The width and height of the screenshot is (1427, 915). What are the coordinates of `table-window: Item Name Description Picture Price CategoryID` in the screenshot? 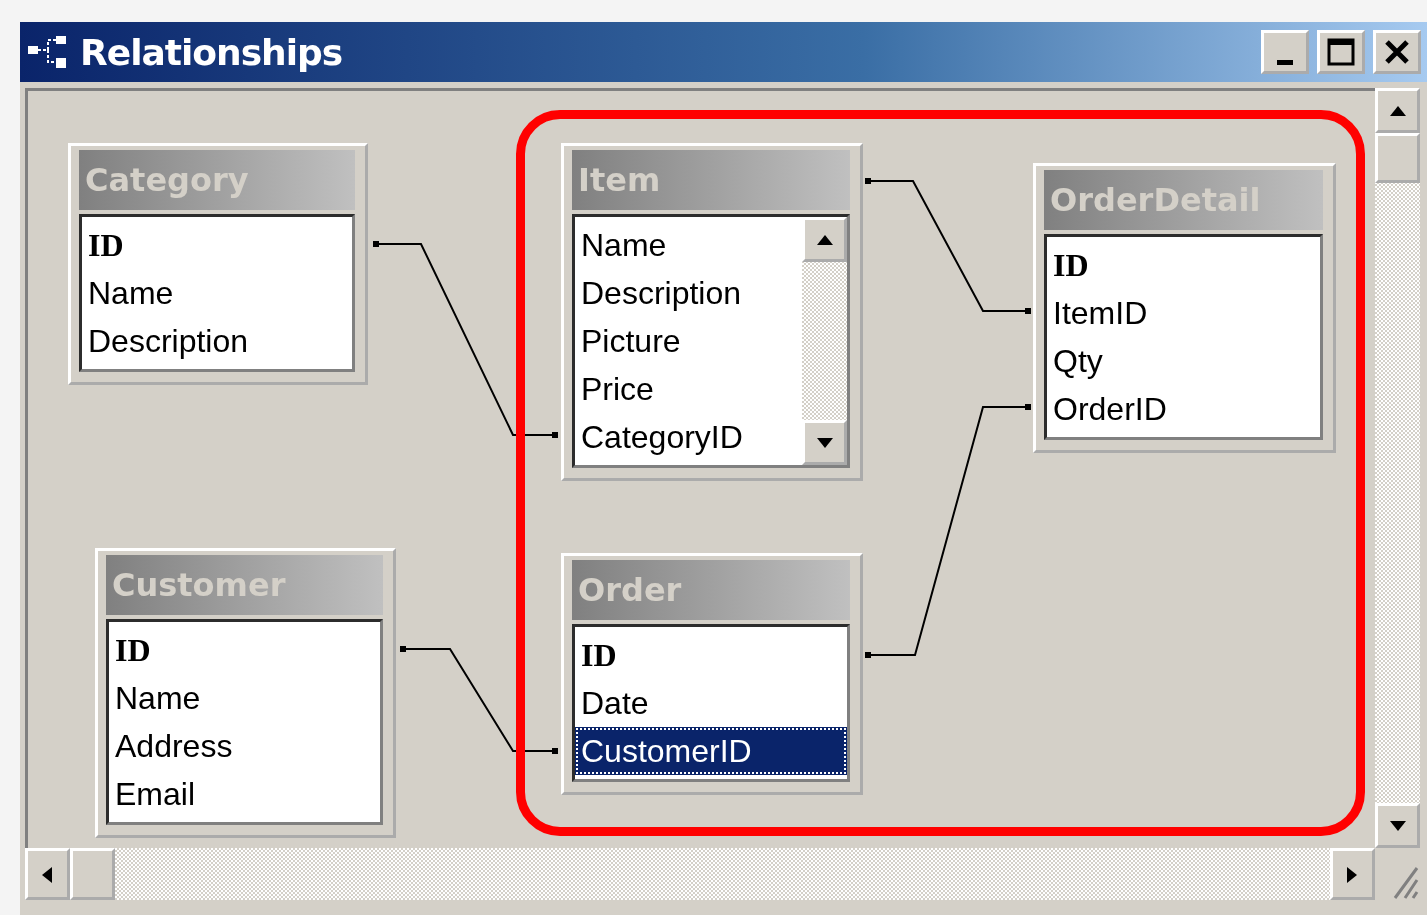 It's located at (712, 312).